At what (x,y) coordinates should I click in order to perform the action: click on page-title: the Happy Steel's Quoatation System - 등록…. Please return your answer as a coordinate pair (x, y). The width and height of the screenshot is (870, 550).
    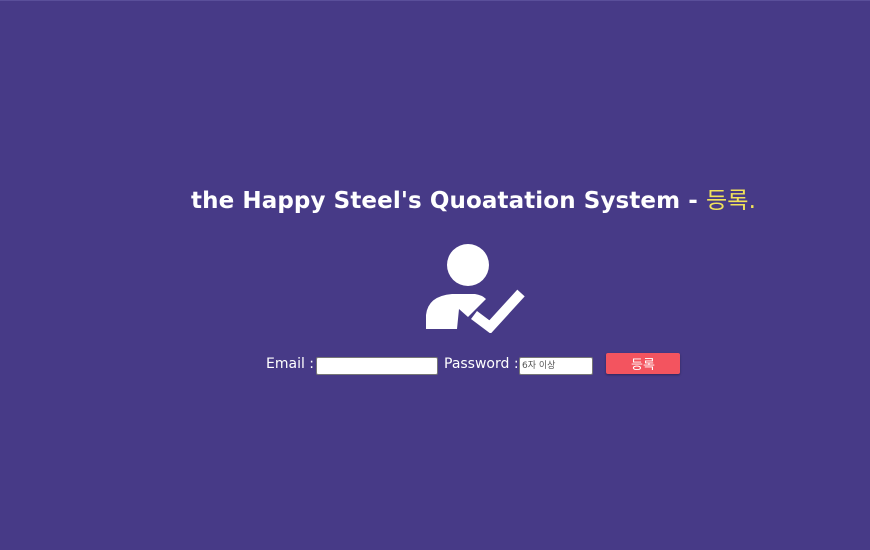
    Looking at the image, I should click on (435, 198).